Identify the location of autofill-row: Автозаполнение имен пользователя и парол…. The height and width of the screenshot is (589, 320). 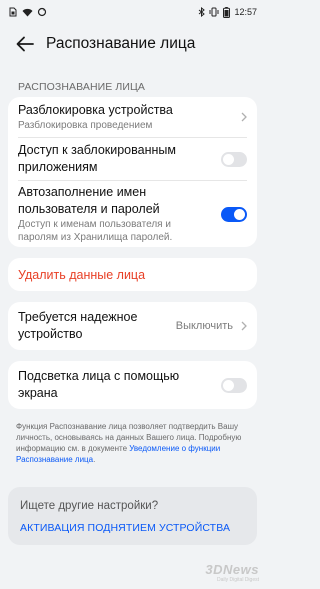
(132, 214).